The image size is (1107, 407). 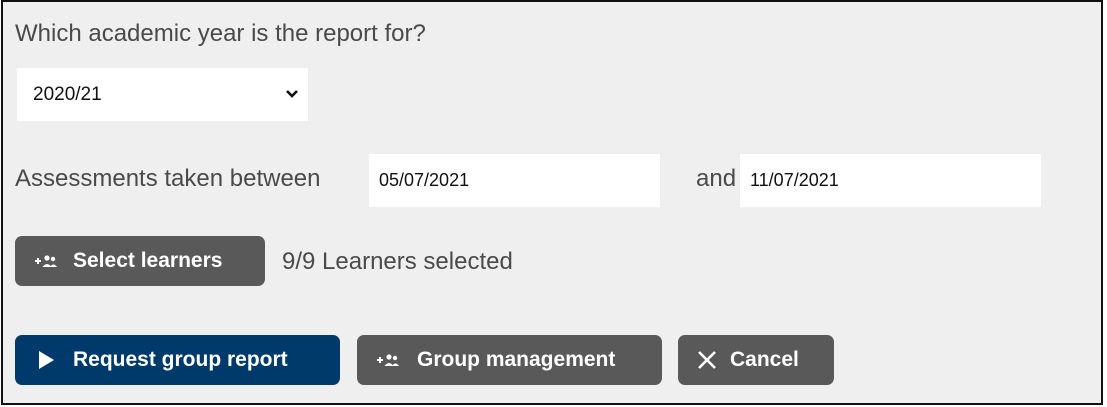 I want to click on cancel-label: Cancel, so click(x=764, y=359).